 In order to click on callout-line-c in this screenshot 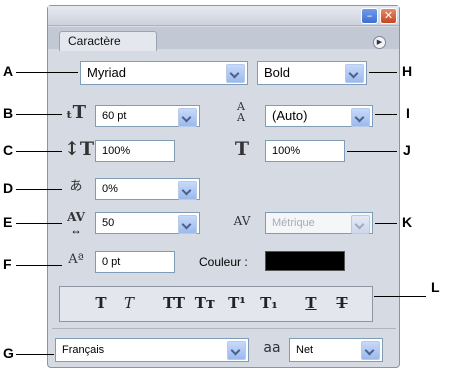, I will do `click(39, 151)`.